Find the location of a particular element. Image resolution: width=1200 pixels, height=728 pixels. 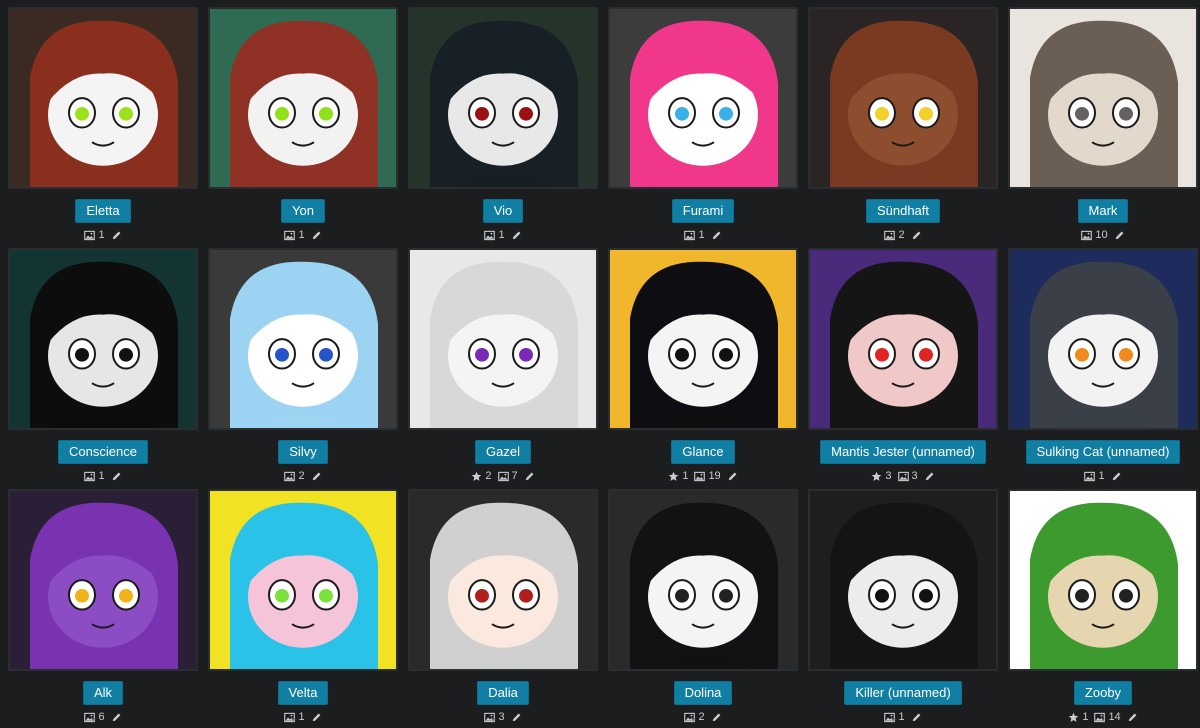

character-card: Sündhaft 2 is located at coordinates (903, 124).